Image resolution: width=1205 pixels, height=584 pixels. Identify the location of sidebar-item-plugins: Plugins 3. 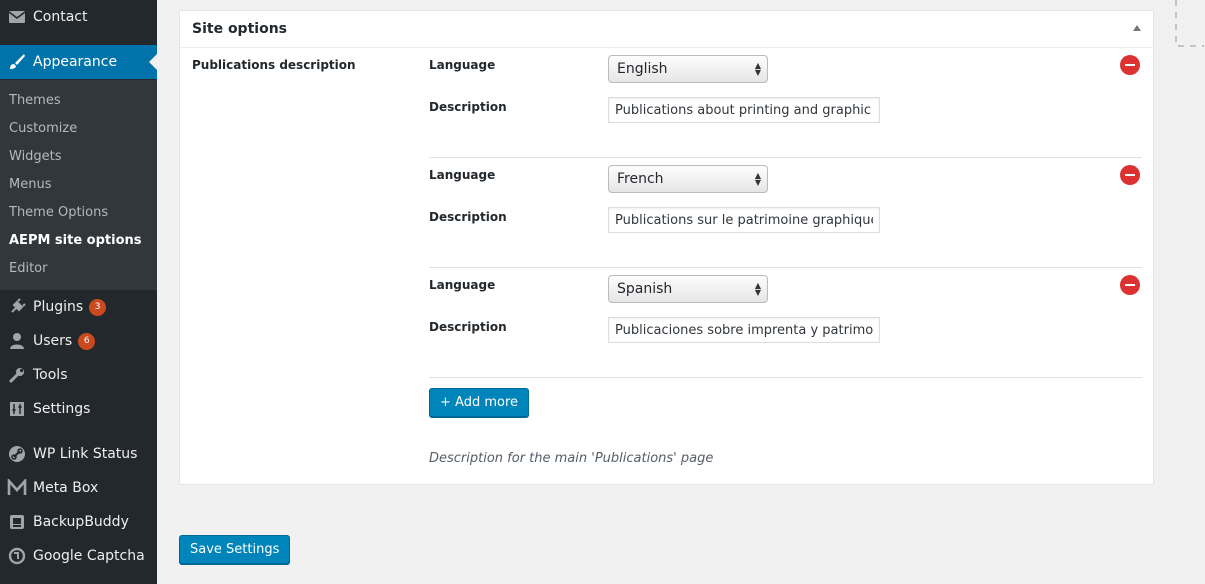
(78, 307).